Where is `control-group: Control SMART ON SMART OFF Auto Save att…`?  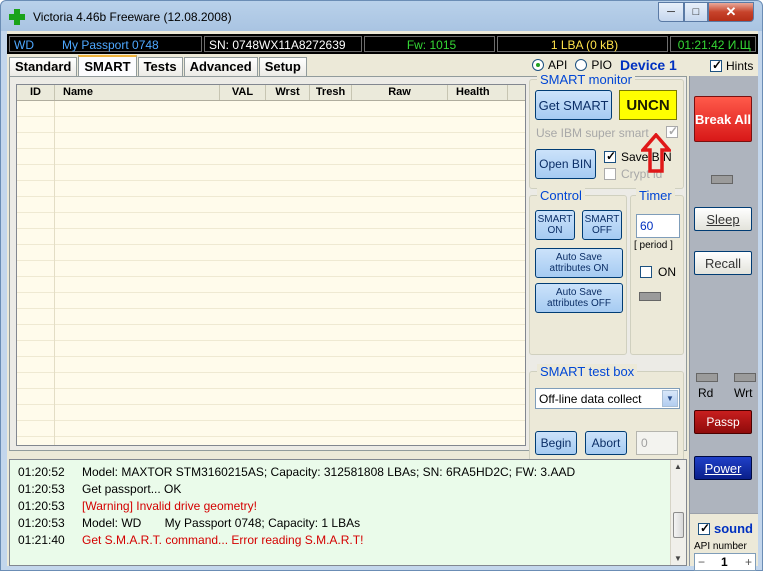 control-group: Control SMART ON SMART OFF Auto Save att… is located at coordinates (578, 271).